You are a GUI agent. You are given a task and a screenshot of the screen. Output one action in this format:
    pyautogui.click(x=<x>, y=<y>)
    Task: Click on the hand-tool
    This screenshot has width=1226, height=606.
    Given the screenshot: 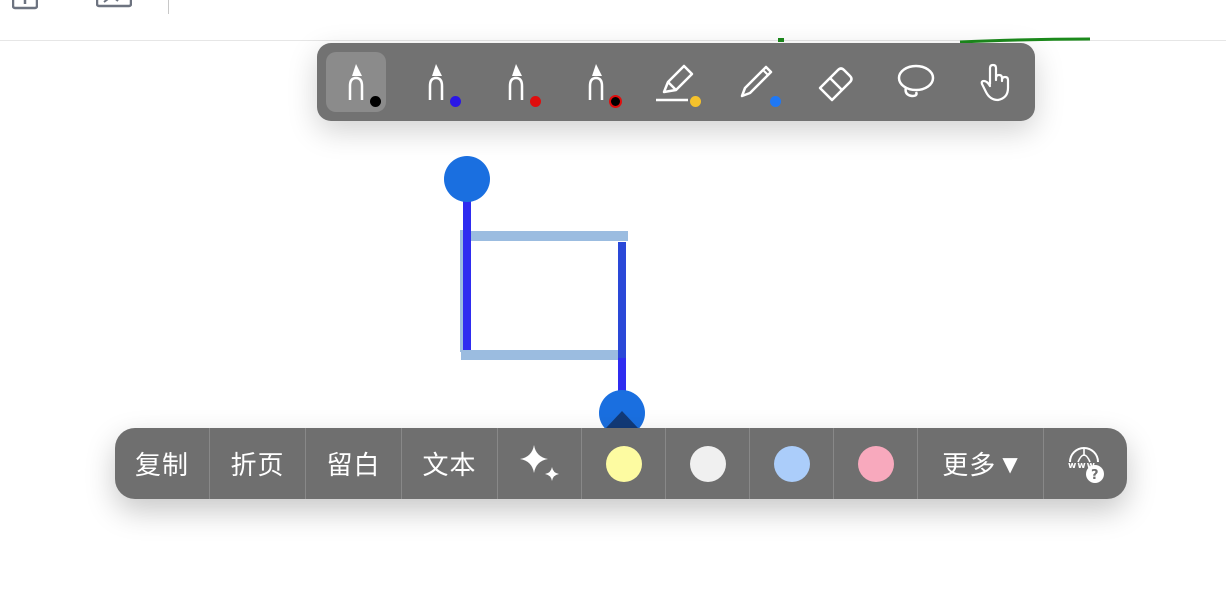 What is the action you would take?
    pyautogui.click(x=996, y=82)
    